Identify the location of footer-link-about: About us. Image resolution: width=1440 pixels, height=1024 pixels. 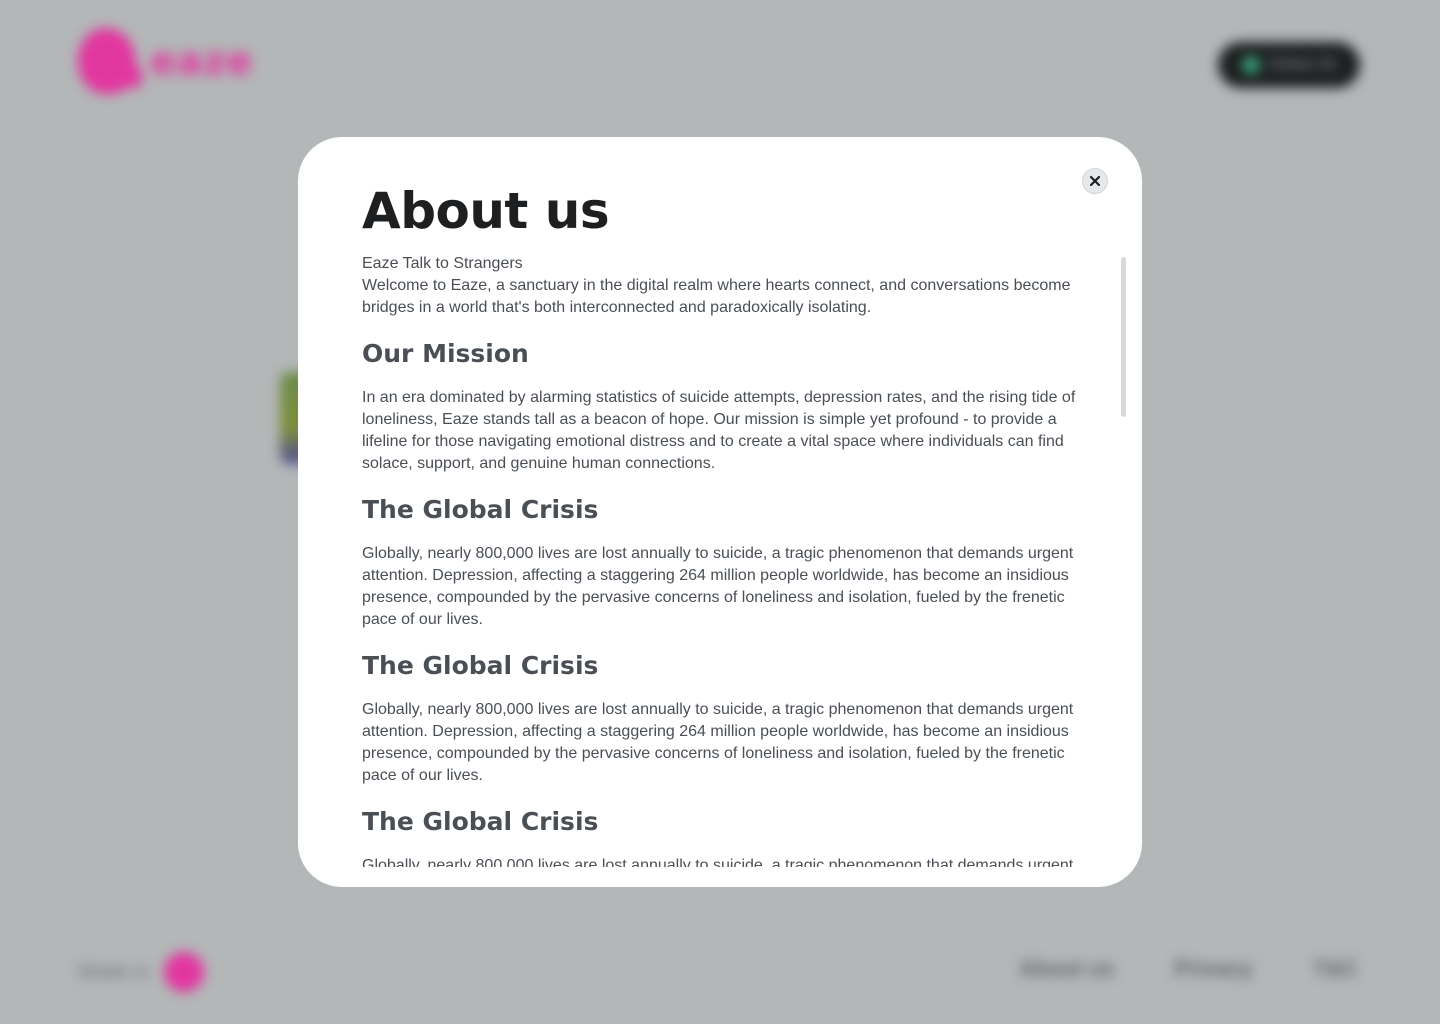
(1067, 968).